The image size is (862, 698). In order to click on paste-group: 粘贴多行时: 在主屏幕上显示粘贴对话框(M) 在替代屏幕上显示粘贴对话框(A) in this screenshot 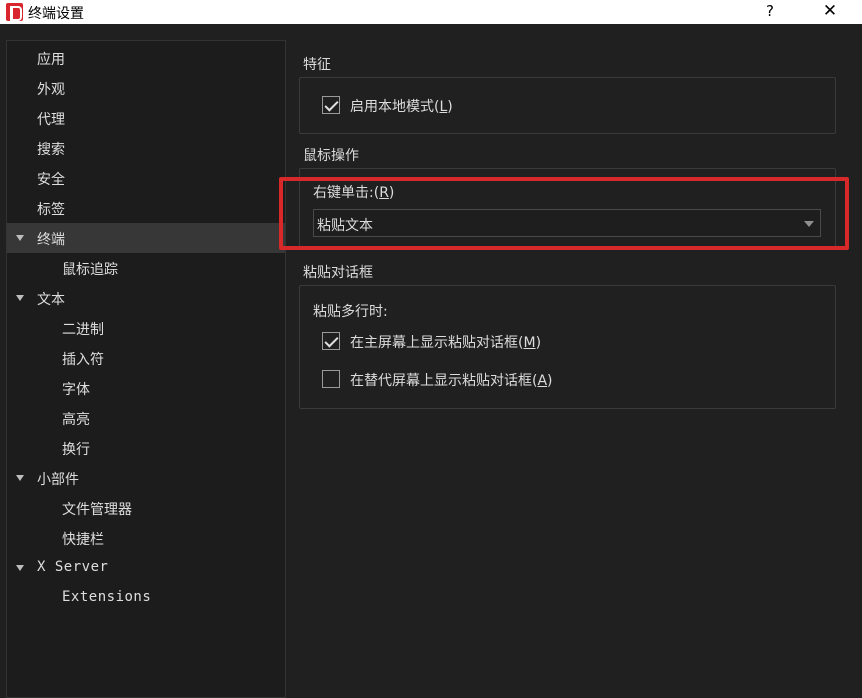, I will do `click(567, 347)`.